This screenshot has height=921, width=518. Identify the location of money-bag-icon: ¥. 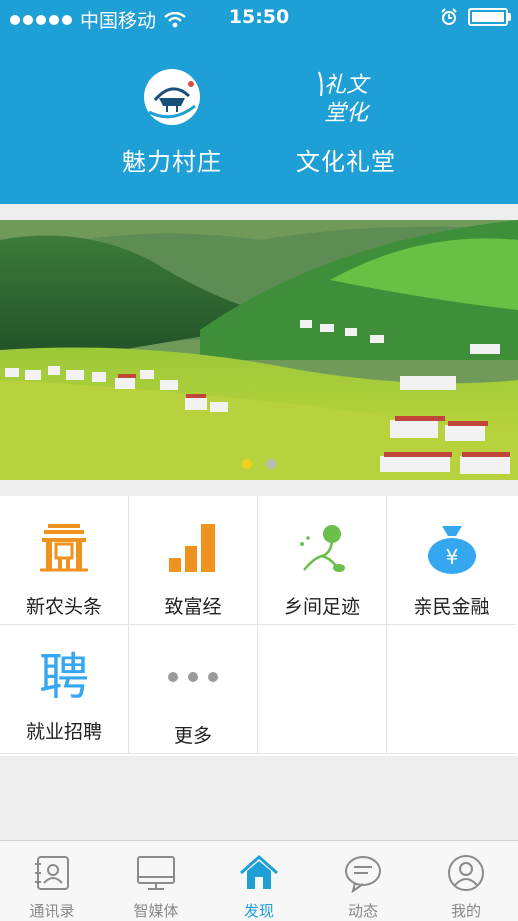
(451, 550).